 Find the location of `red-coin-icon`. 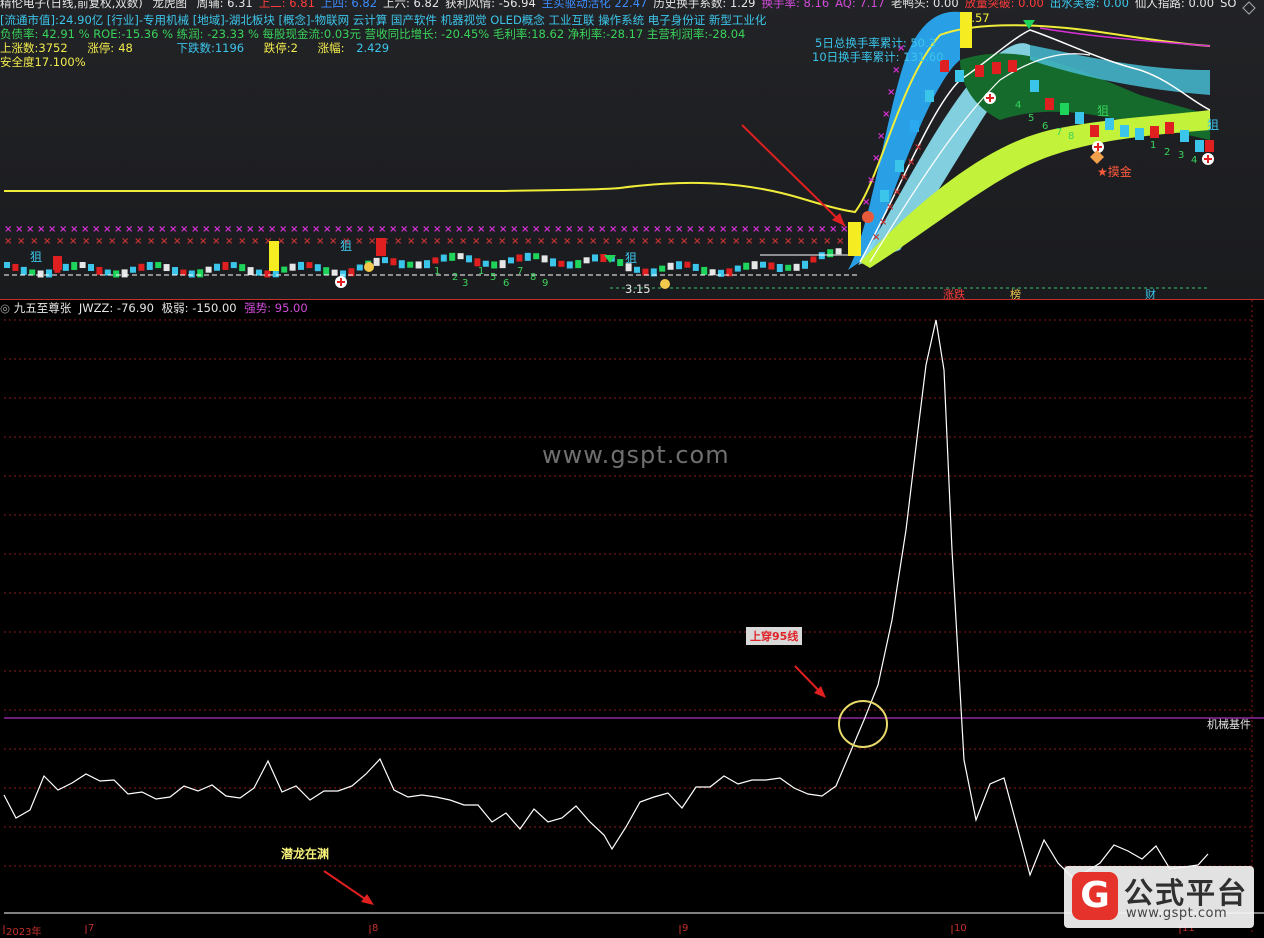

red-coin-icon is located at coordinates (868, 217).